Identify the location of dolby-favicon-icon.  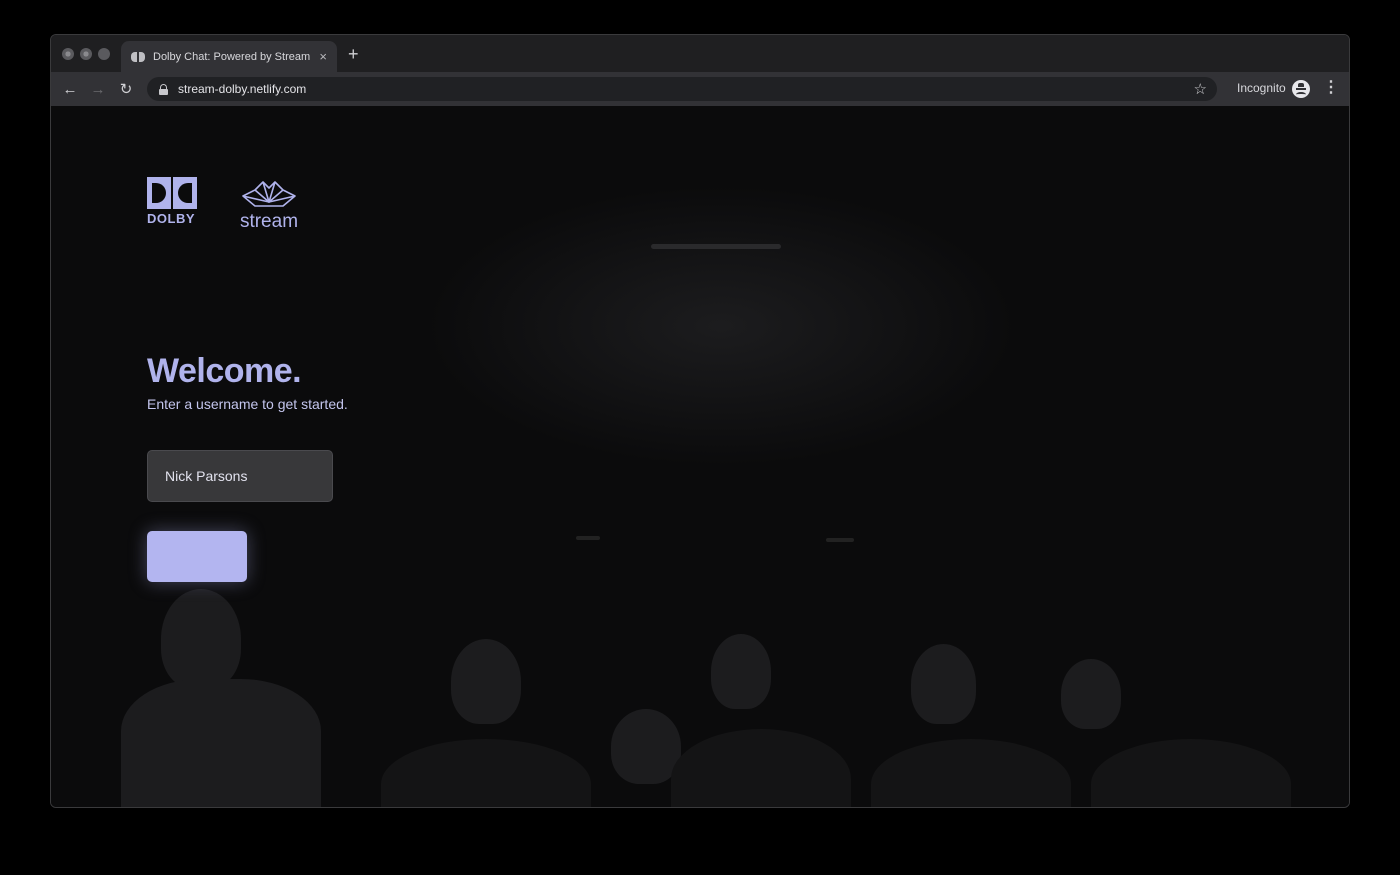
(138, 56).